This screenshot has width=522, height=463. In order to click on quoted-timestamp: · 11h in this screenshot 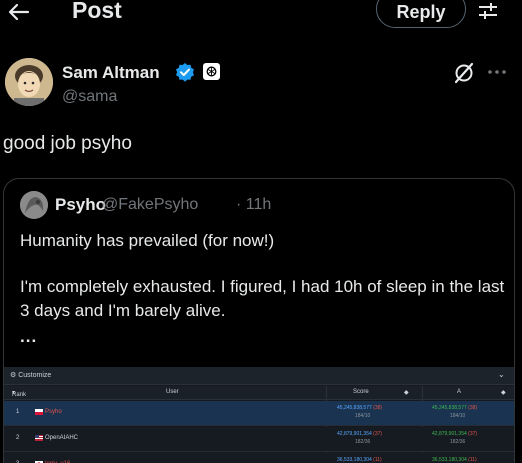, I will do `click(254, 204)`.